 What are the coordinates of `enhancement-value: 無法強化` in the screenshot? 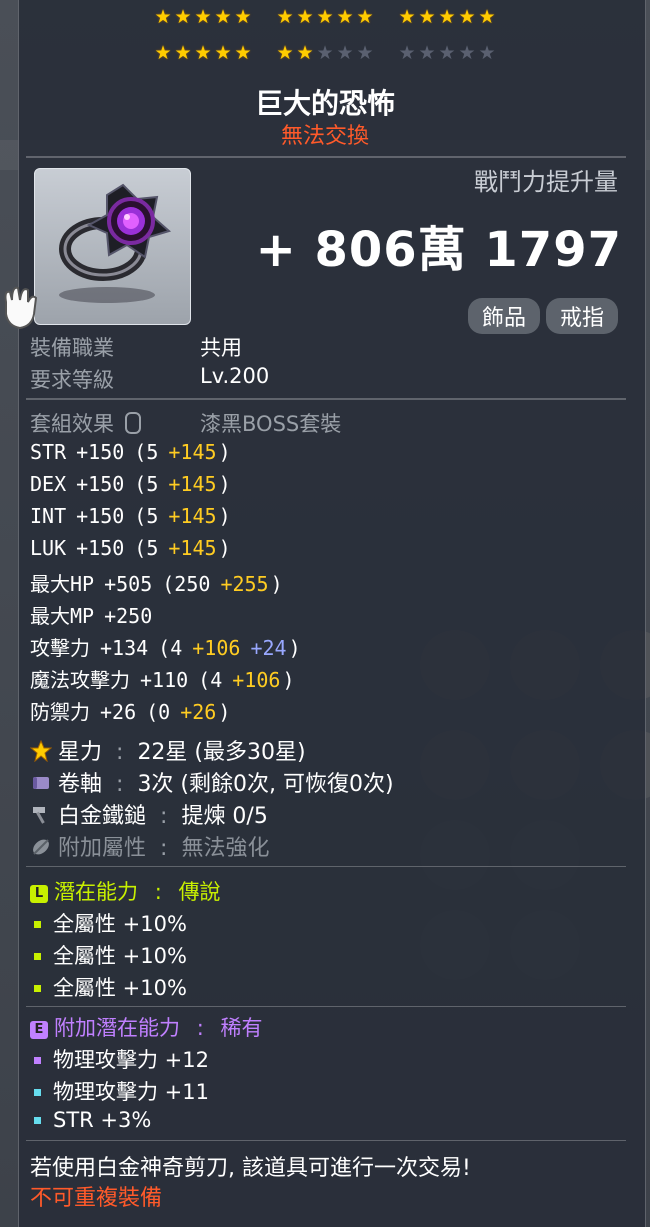 It's located at (225, 848).